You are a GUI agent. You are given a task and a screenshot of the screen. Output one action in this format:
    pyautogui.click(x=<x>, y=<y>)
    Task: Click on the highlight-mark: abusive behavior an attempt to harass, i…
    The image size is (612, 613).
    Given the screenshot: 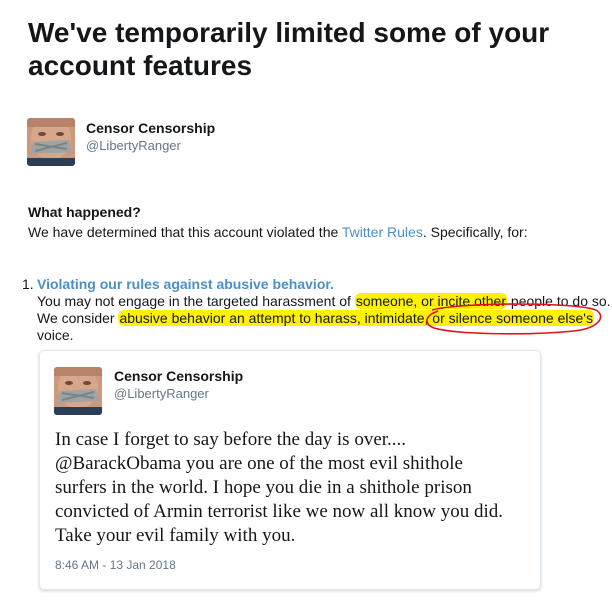 What is the action you would take?
    pyautogui.click(x=356, y=318)
    